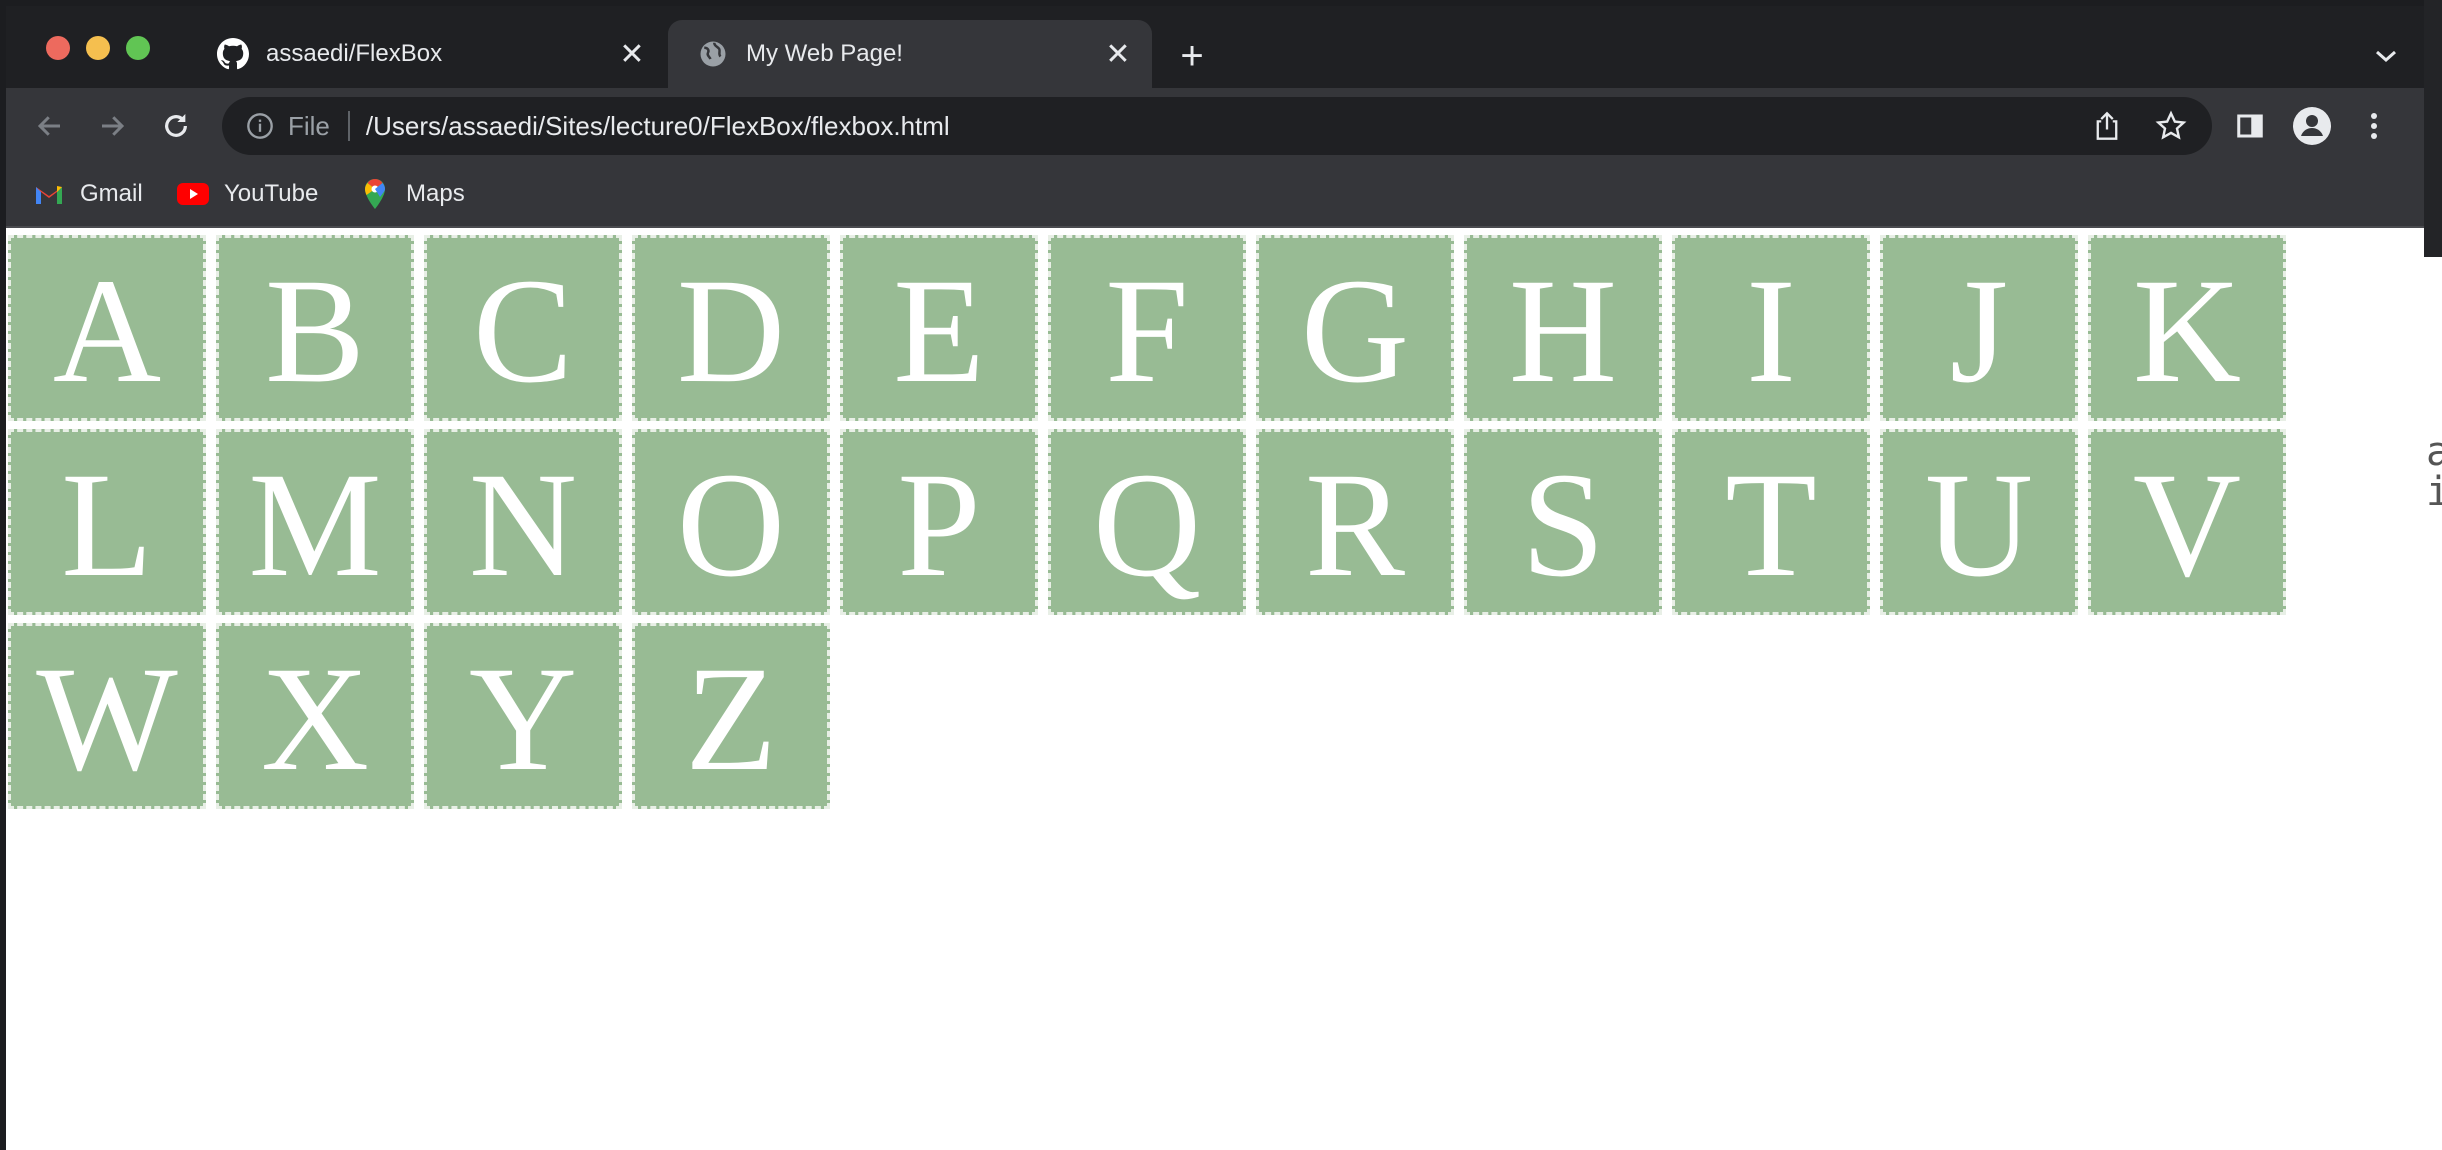 Image resolution: width=2442 pixels, height=1150 pixels. Describe the element at coordinates (315, 328) in the screenshot. I see `letter-box: B` at that location.